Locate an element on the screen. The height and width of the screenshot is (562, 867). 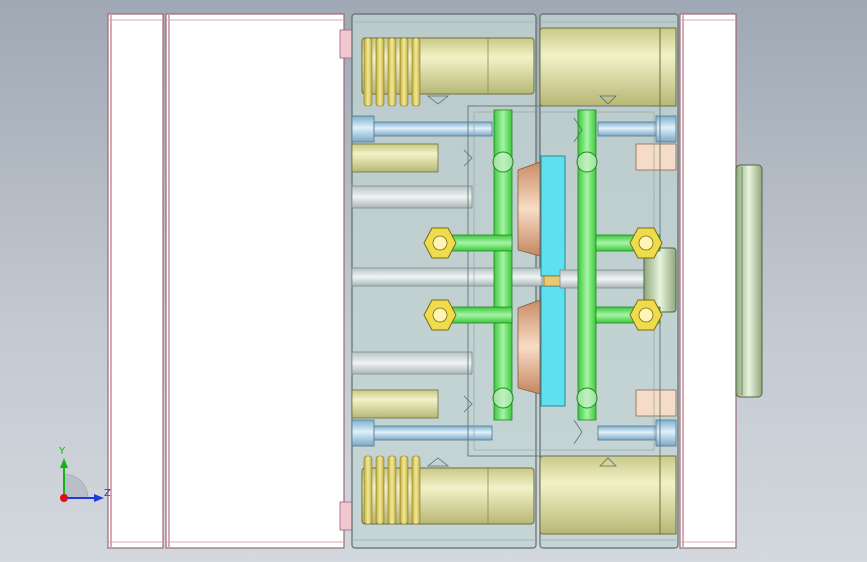
locating-ring is located at coordinates (749, 281).